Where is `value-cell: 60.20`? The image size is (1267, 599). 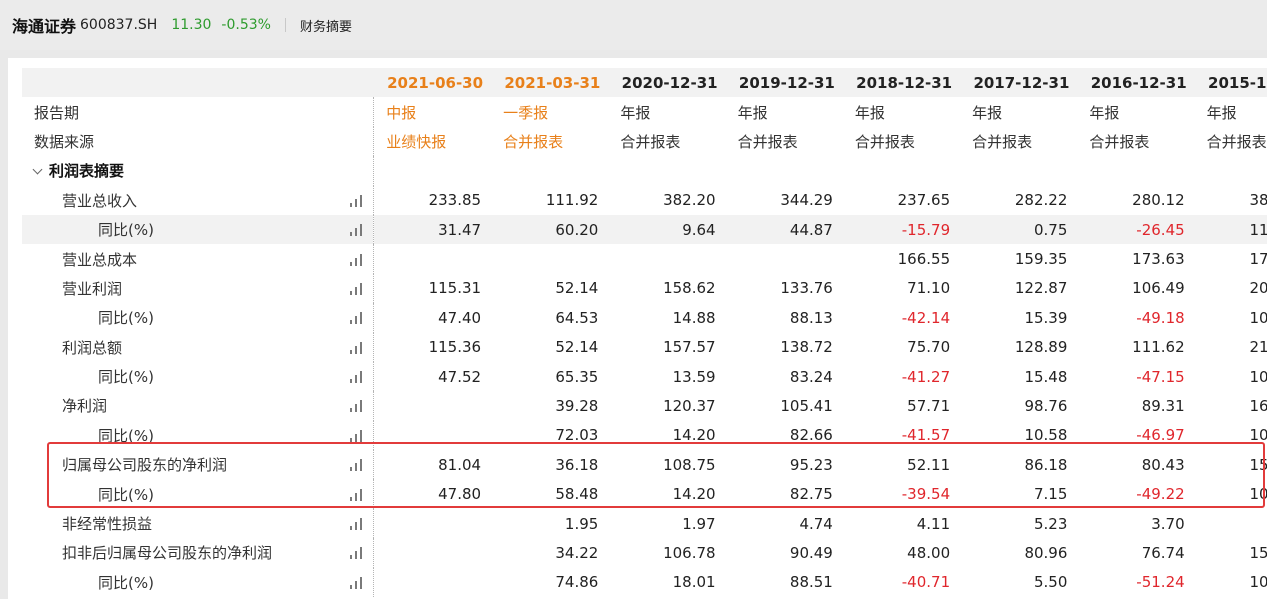 value-cell: 60.20 is located at coordinates (550, 229).